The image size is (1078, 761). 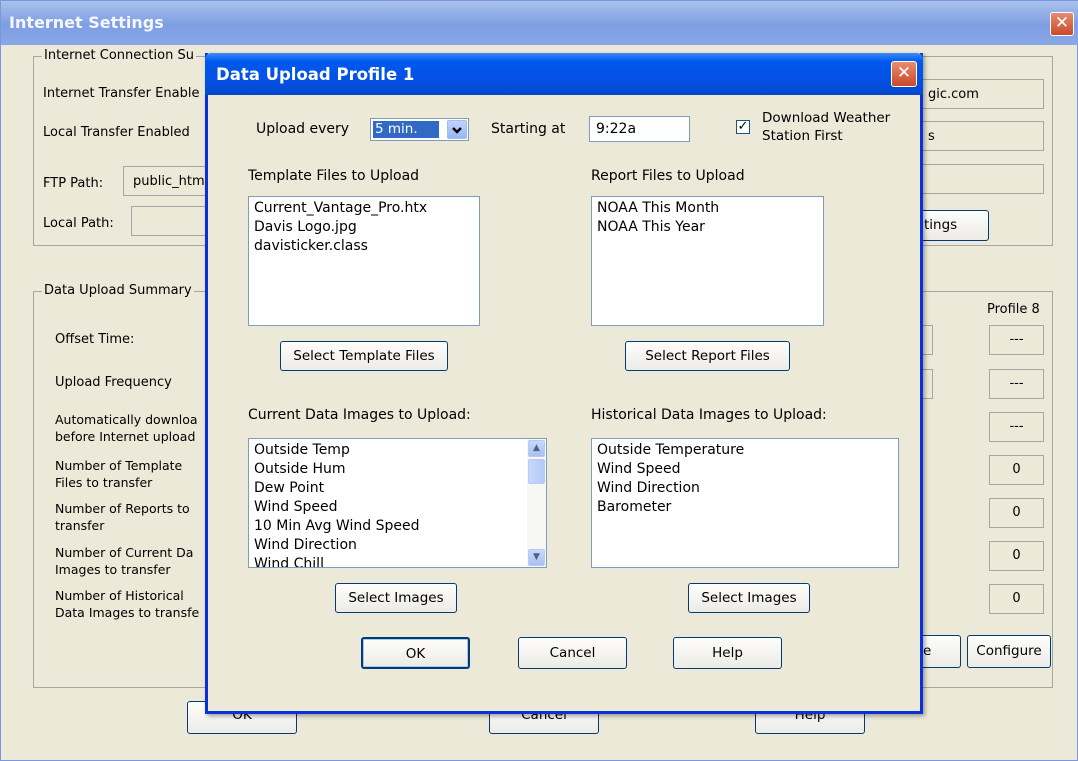 I want to click on profile7-configure-button: e, so click(x=940, y=651).